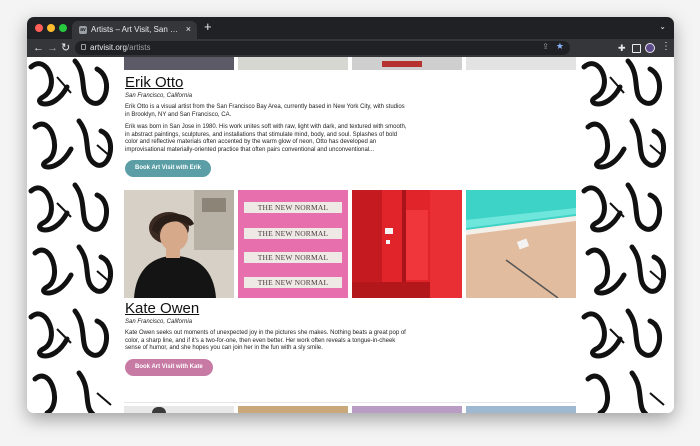 Image resolution: width=700 pixels, height=446 pixels. I want to click on new-normal-text-2: THE NEW NORMAL, so click(293, 233).